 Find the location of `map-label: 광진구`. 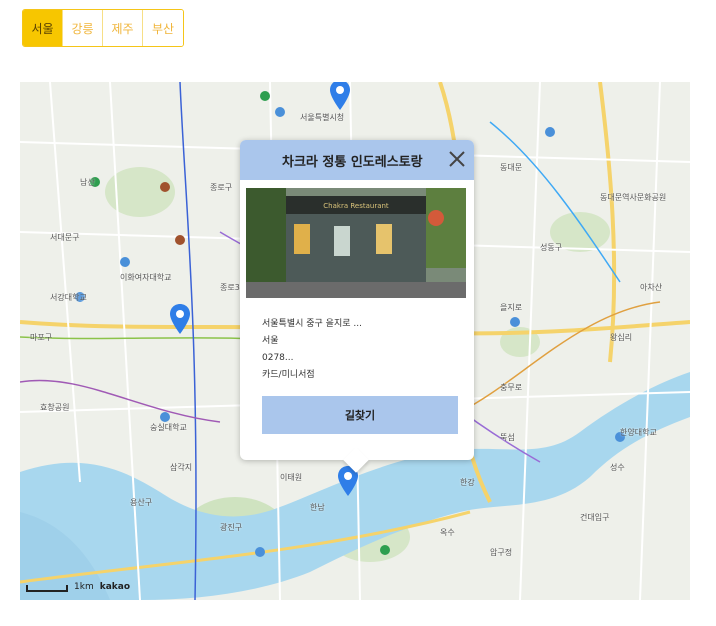

map-label: 광진구 is located at coordinates (231, 527).